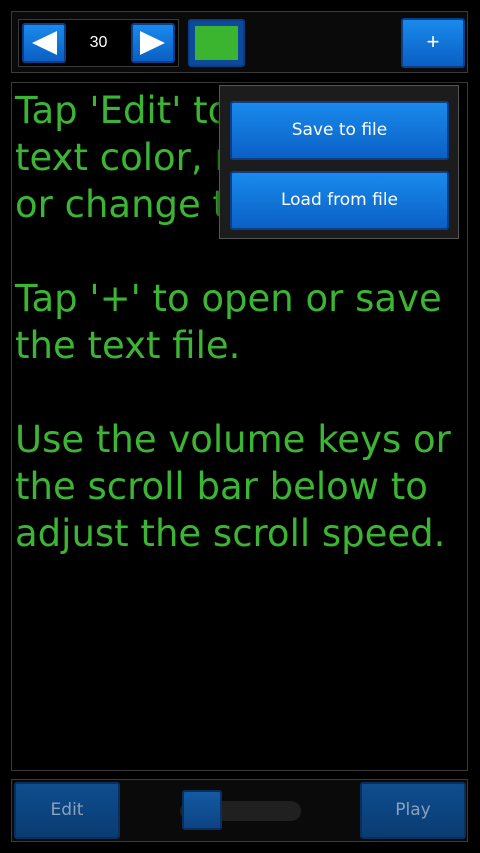 This screenshot has height=853, width=480. I want to click on scroll-speed-slider-thumb, so click(202, 810).